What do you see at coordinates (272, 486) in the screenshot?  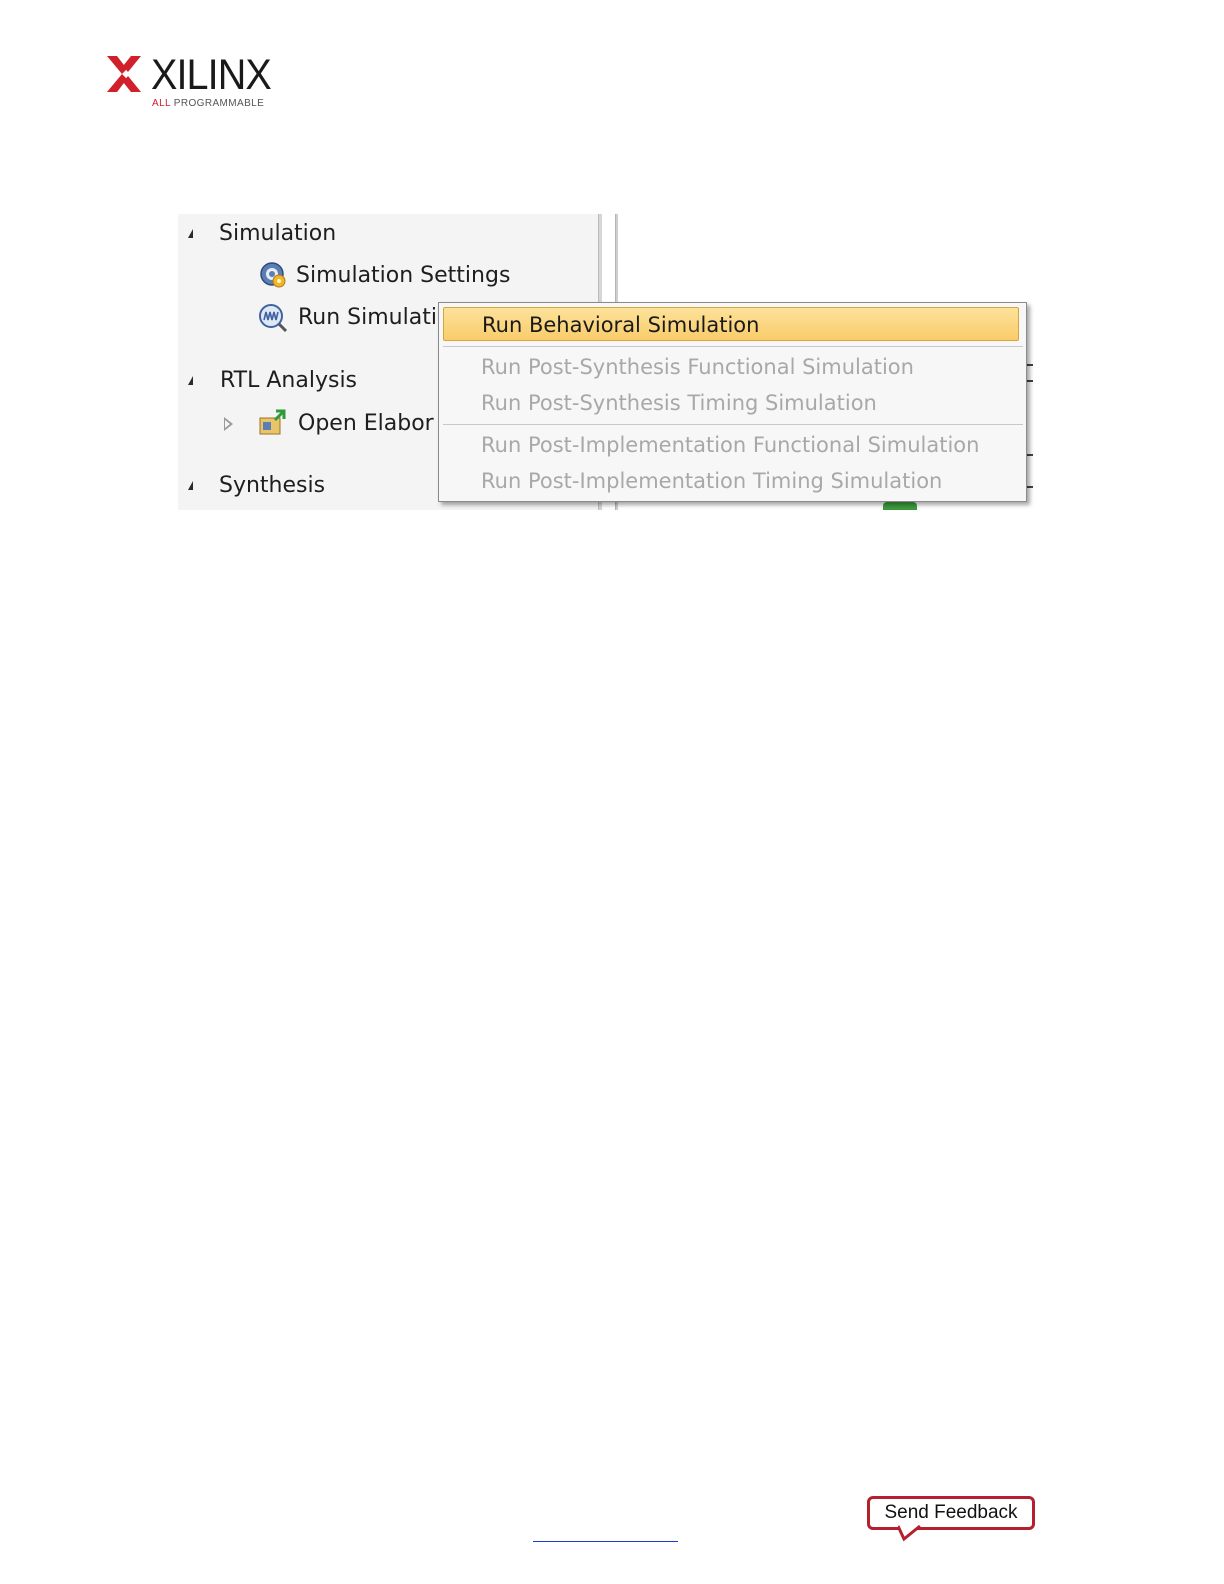 I see `section-synthesis: Synthesis` at bounding box center [272, 486].